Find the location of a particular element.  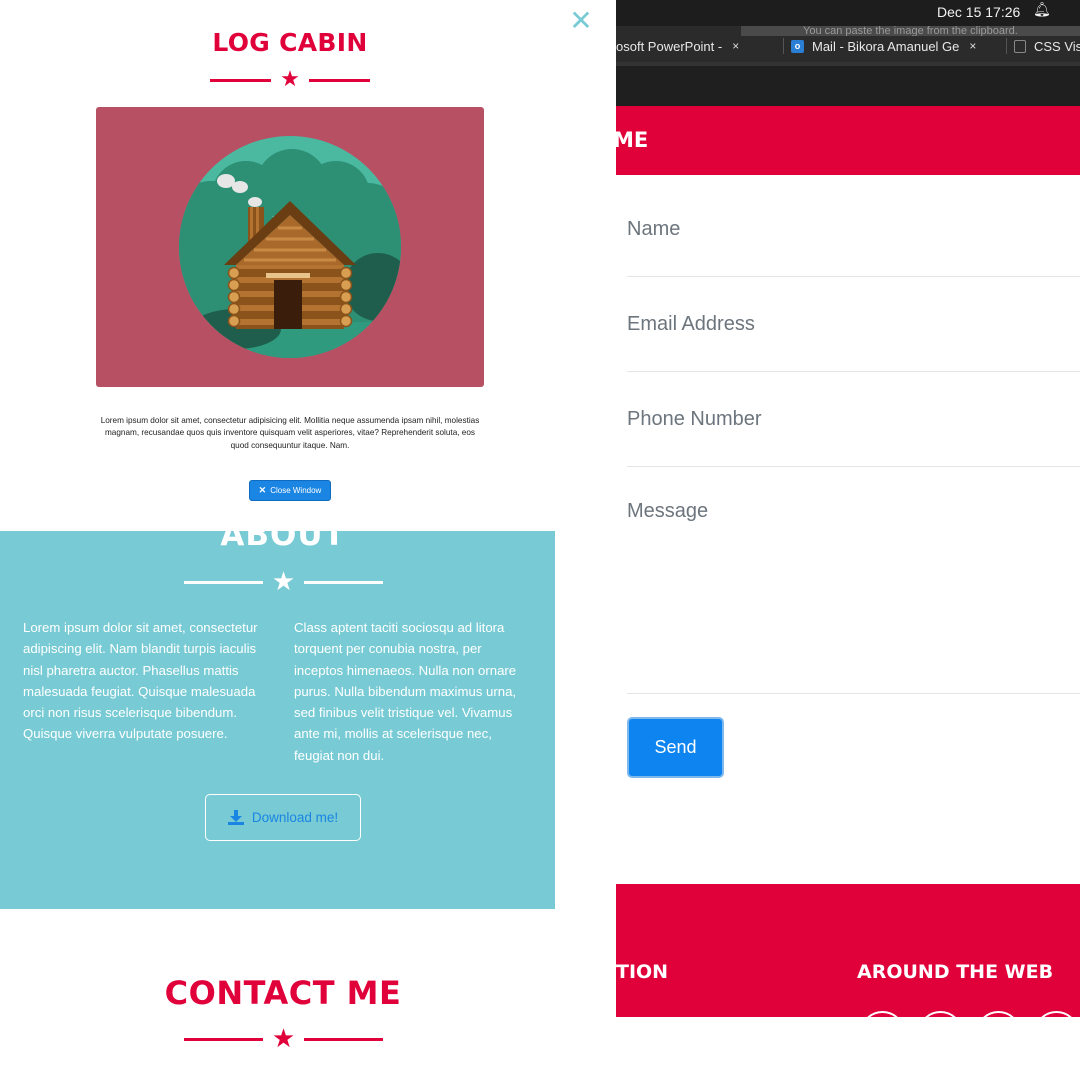

system-top-bar: Dec 15 17:26 🔔︎ is located at coordinates (848, 13).